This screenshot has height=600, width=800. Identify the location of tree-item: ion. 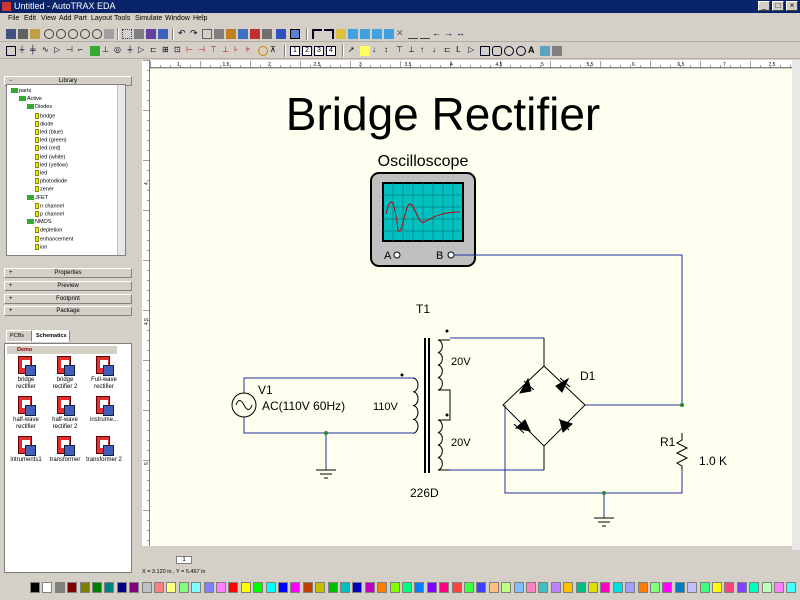
(41, 247).